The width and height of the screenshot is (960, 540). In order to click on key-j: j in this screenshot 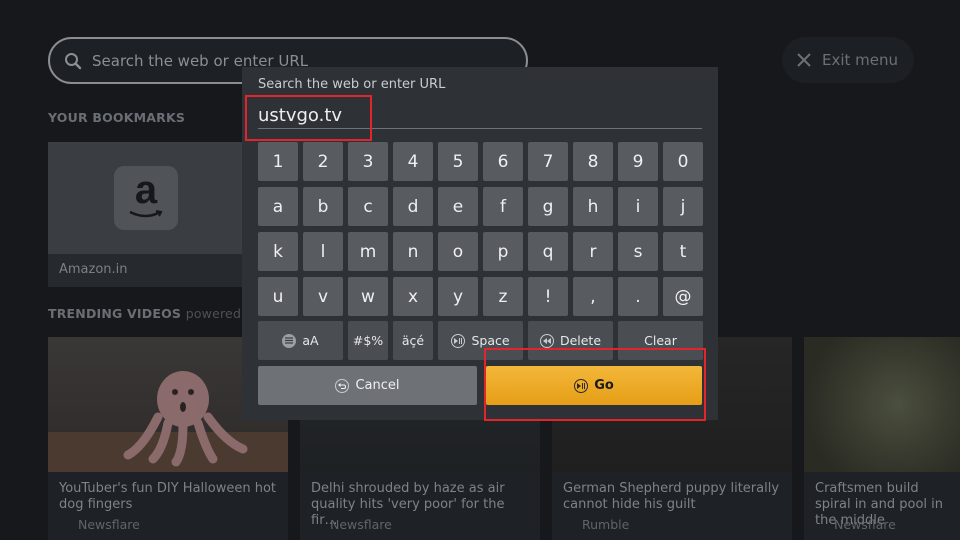, I will do `click(683, 206)`.